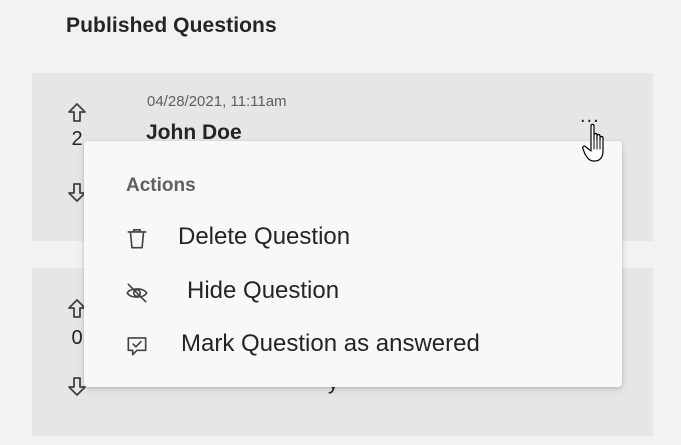  I want to click on mark-answered-item: Mark Question as answered, so click(353, 347).